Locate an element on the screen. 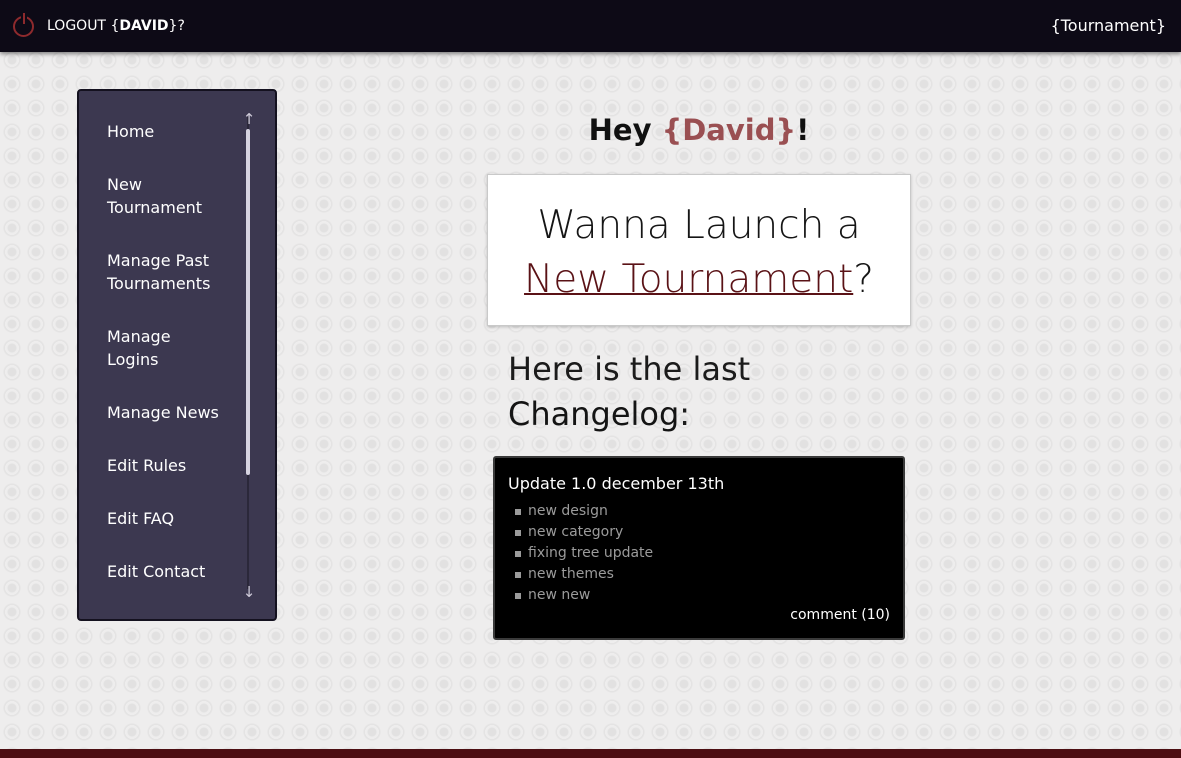  sidebar-item-manage-logins: Manage Logins is located at coordinates (172, 348).